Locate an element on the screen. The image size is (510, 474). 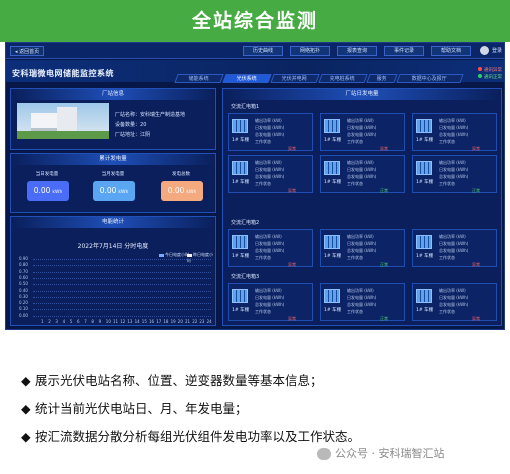
tab-service-label: 服务 is located at coordinates (381, 79).